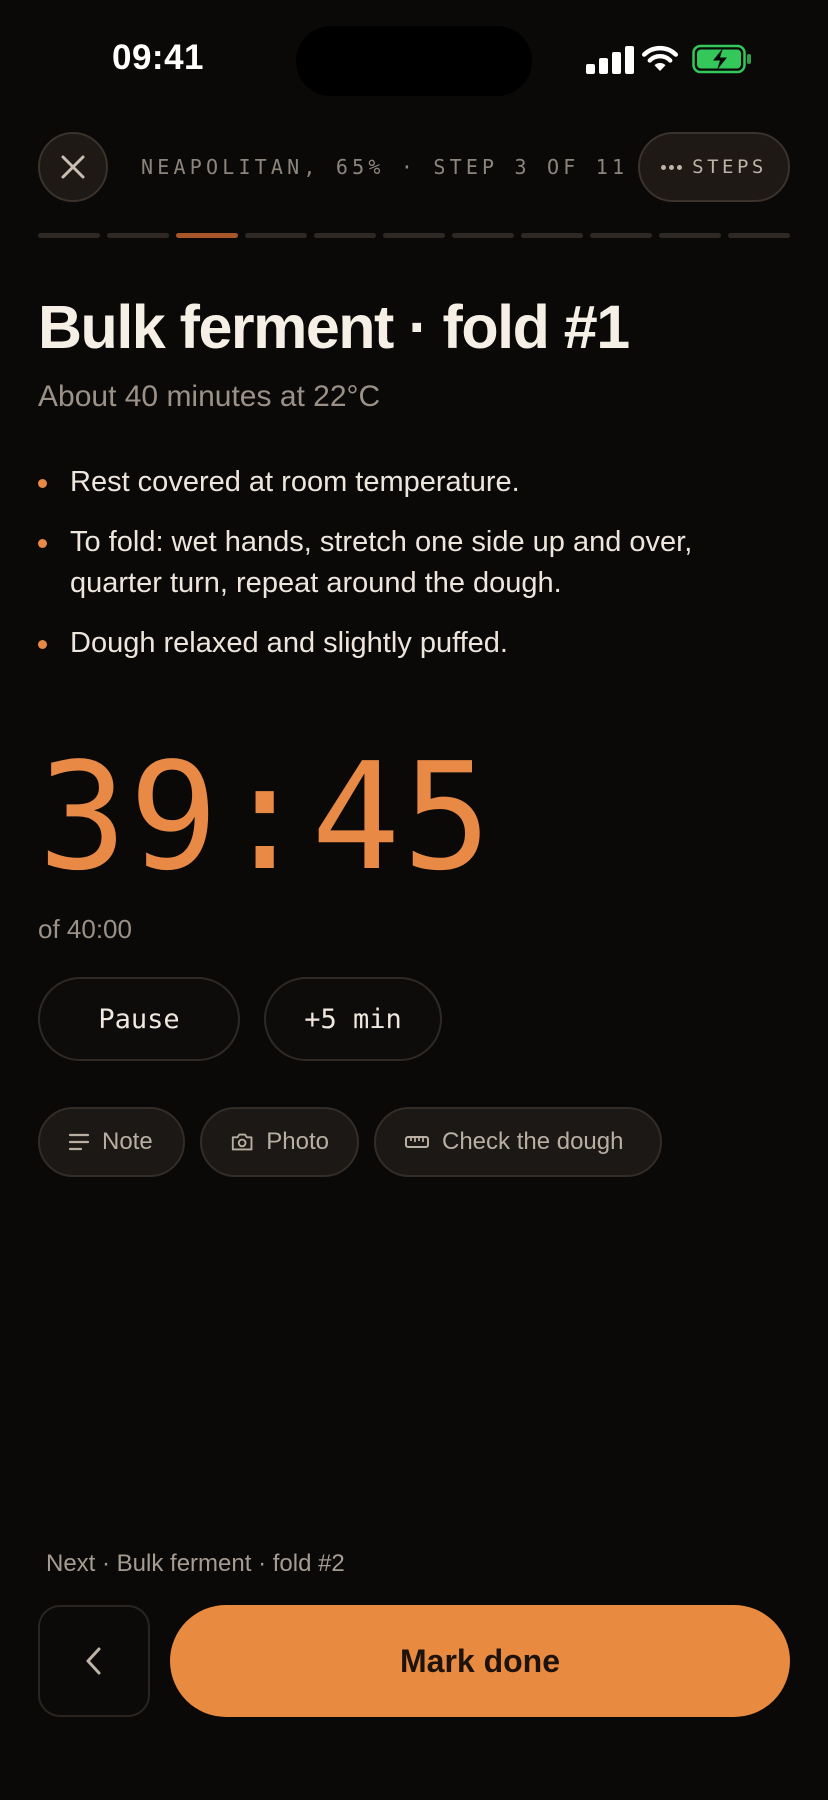  Describe the element at coordinates (729, 167) in the screenshot. I see `steps-button-label: STEPS` at that location.